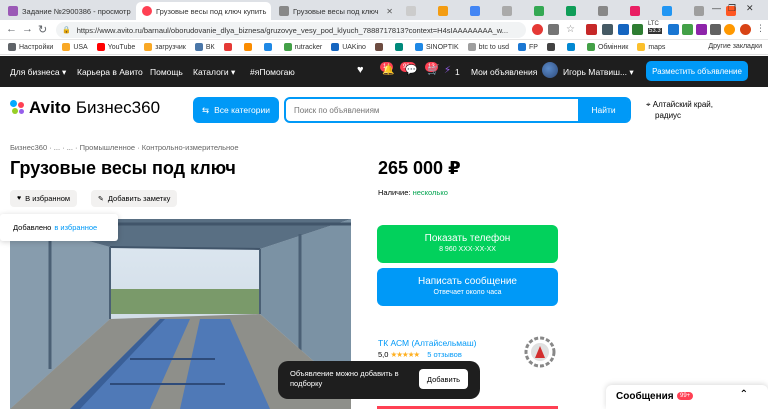 This screenshot has height=409, width=768. Describe the element at coordinates (11, 29) in the screenshot. I see `back-icon: ←` at that location.